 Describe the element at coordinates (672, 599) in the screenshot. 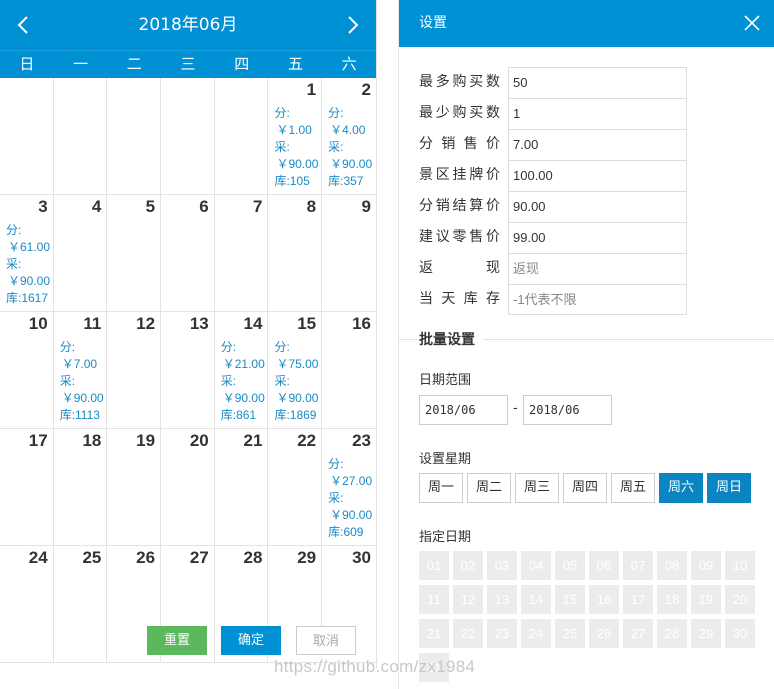

I see `date-chip: 18` at that location.